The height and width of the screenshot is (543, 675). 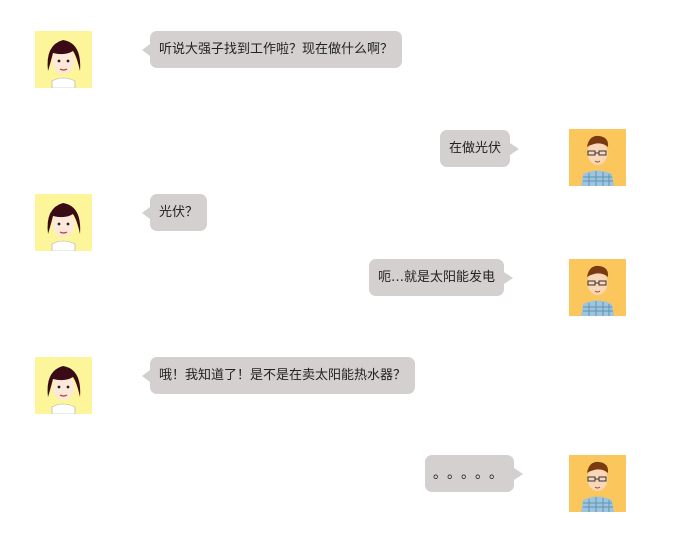 I want to click on message-text: 哦！我知道了！是不是在卖太阳能热水器？, so click(x=283, y=375).